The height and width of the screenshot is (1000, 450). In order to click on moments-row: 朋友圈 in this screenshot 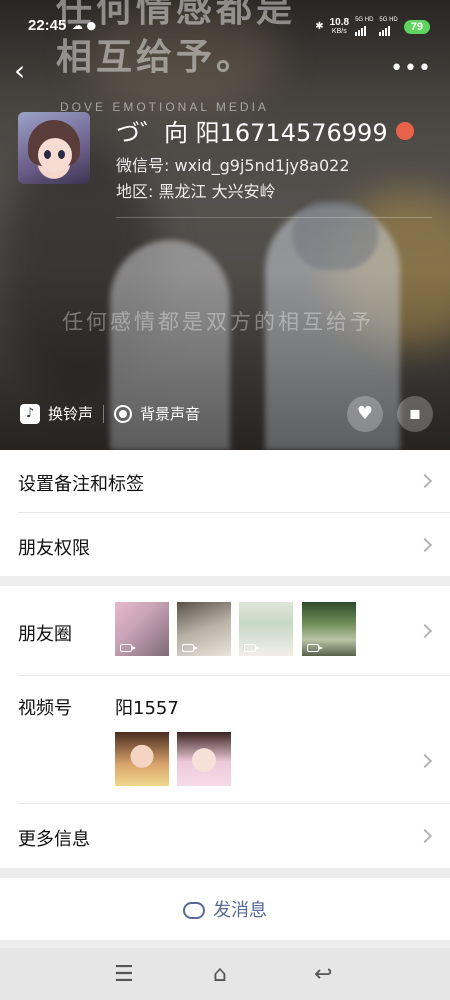, I will do `click(225, 631)`.